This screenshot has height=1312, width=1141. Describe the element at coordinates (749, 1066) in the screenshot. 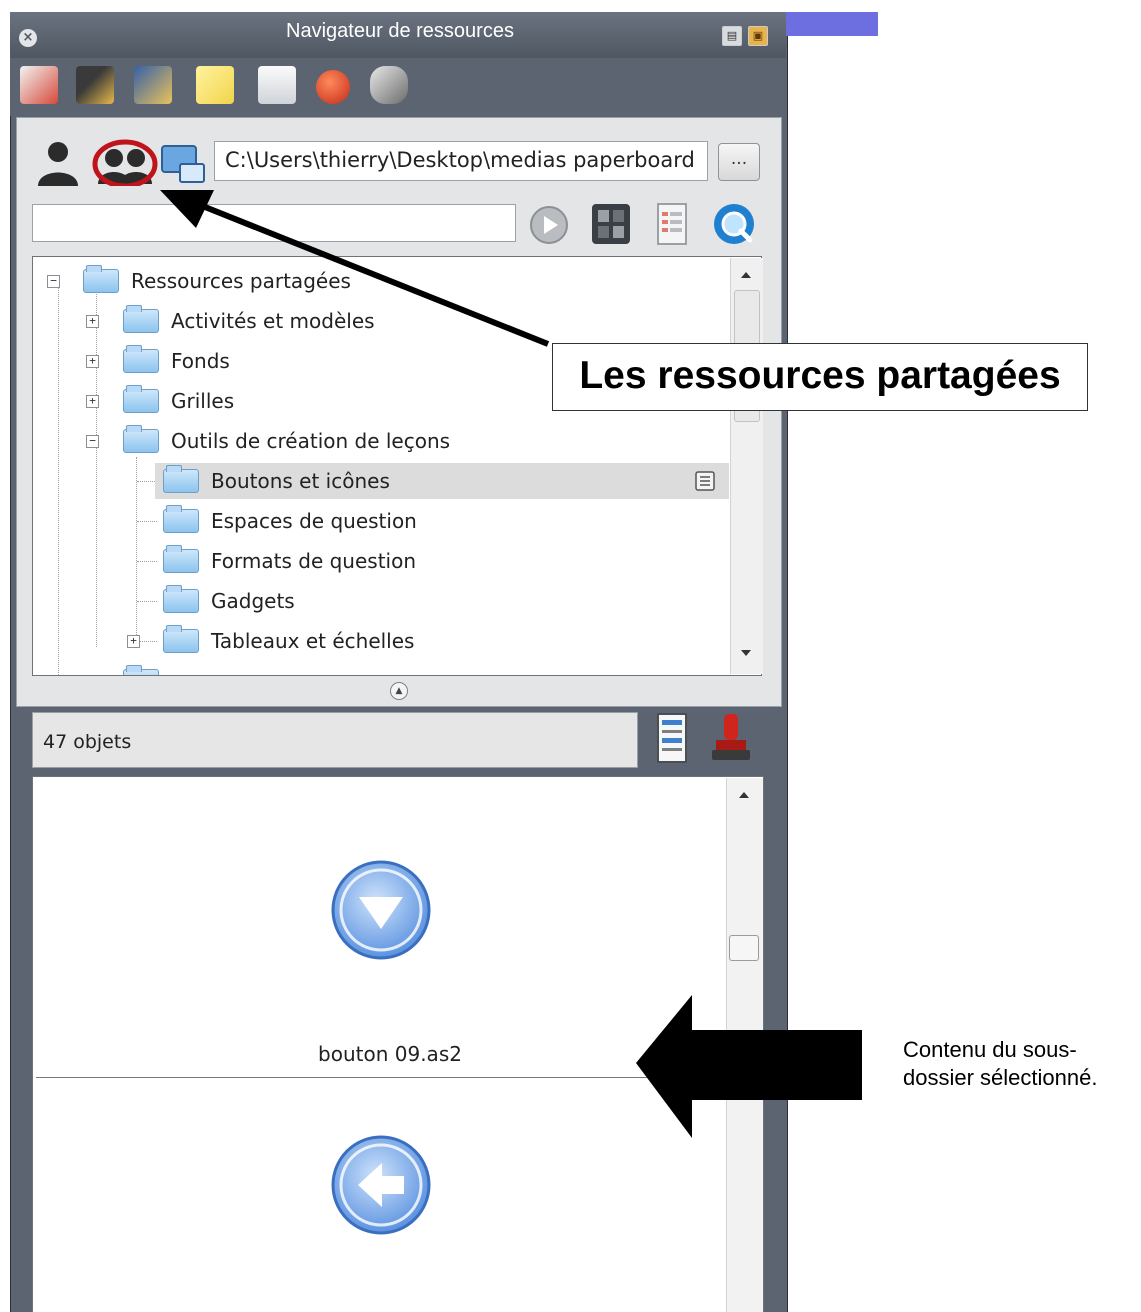

I see `annotation-arrow-content` at that location.